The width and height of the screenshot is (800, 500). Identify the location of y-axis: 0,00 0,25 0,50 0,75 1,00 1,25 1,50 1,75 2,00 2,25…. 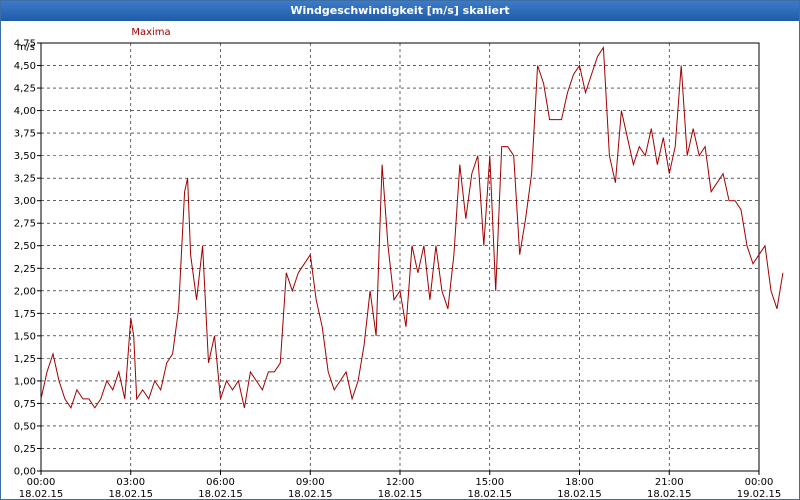
(27, 258).